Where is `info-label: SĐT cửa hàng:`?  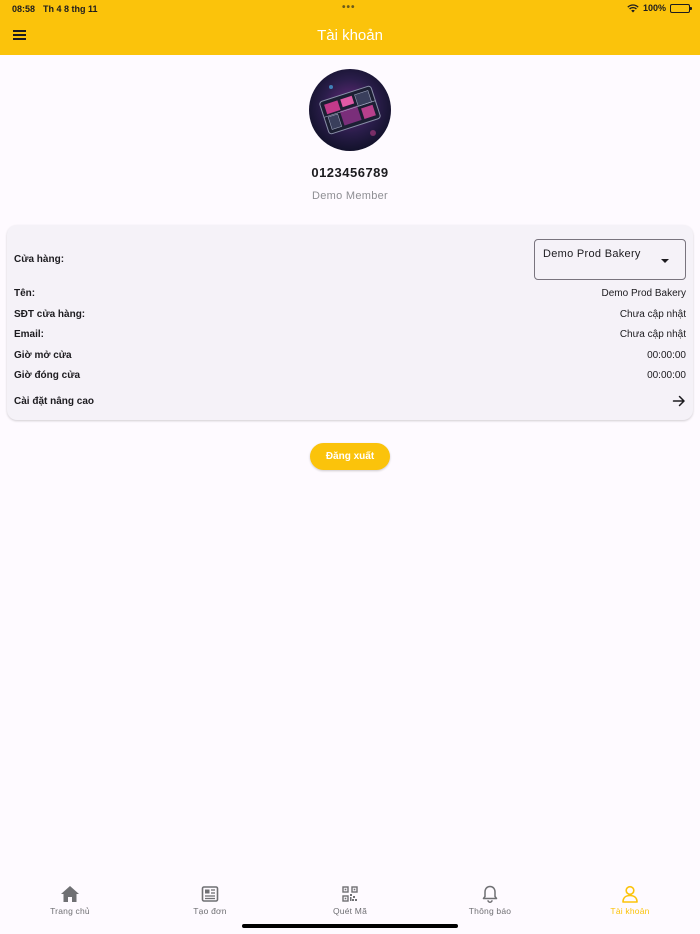 info-label: SĐT cửa hàng: is located at coordinates (50, 314).